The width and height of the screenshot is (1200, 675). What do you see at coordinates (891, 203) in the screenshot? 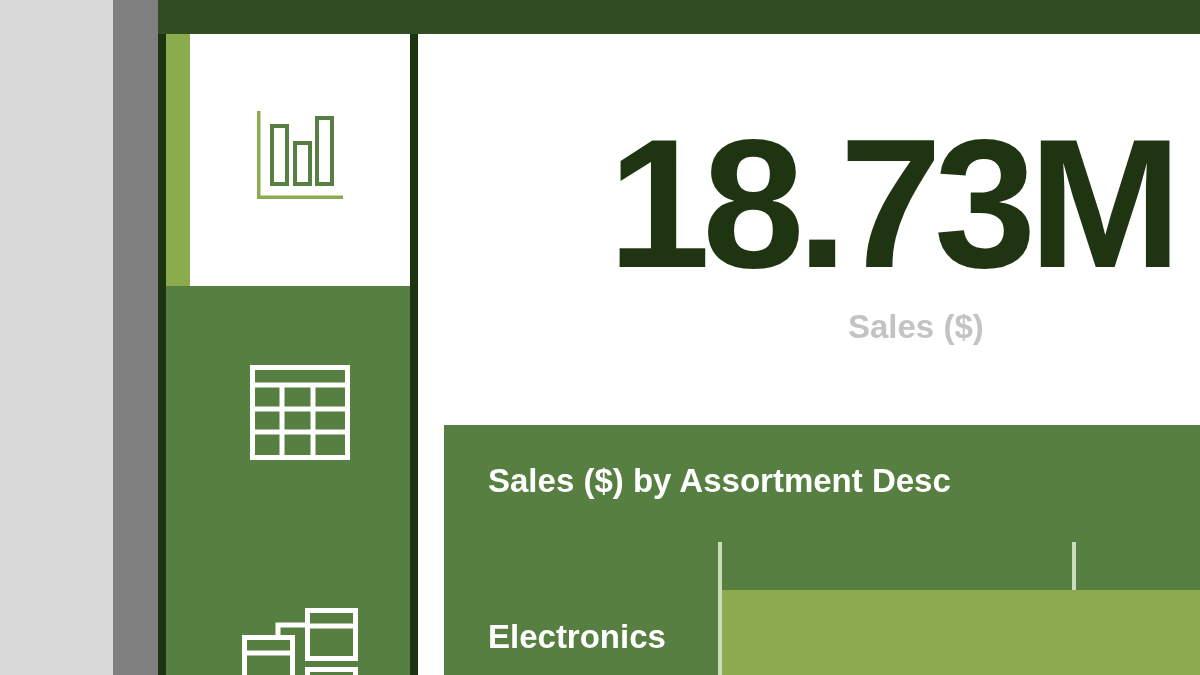
I see `kpi-value: 18.73M` at bounding box center [891, 203].